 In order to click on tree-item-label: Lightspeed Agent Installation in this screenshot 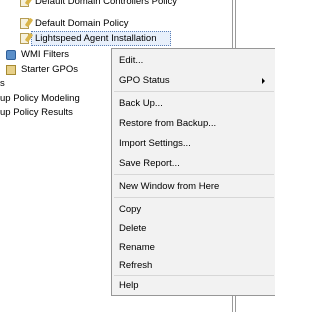, I will do `click(96, 38)`.